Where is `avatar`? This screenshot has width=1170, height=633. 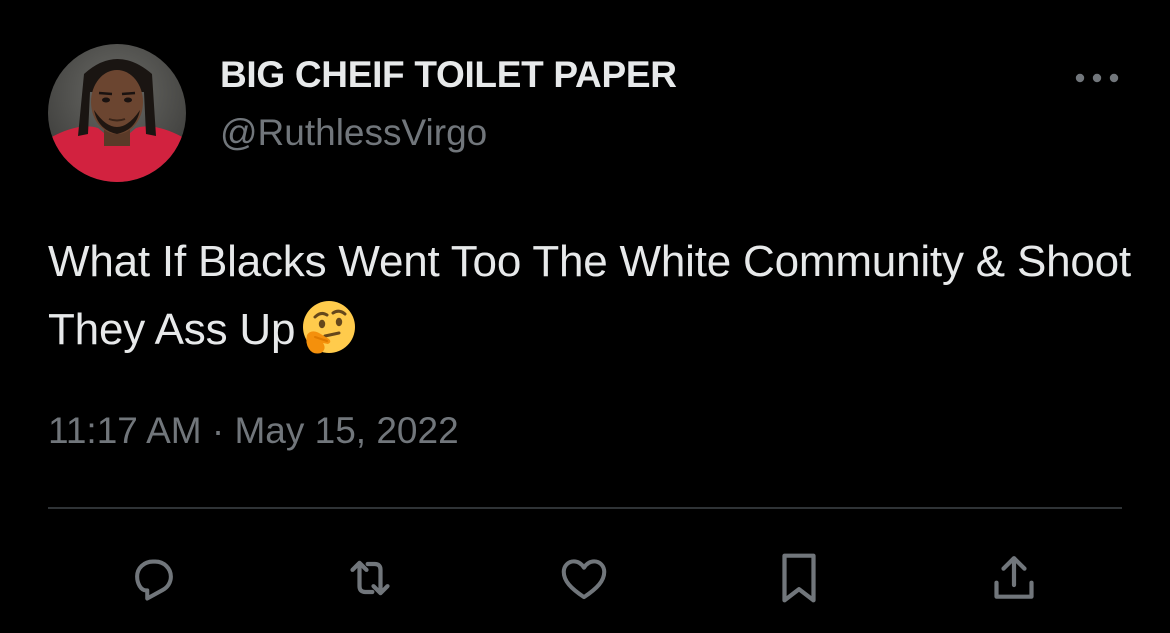
avatar is located at coordinates (117, 113).